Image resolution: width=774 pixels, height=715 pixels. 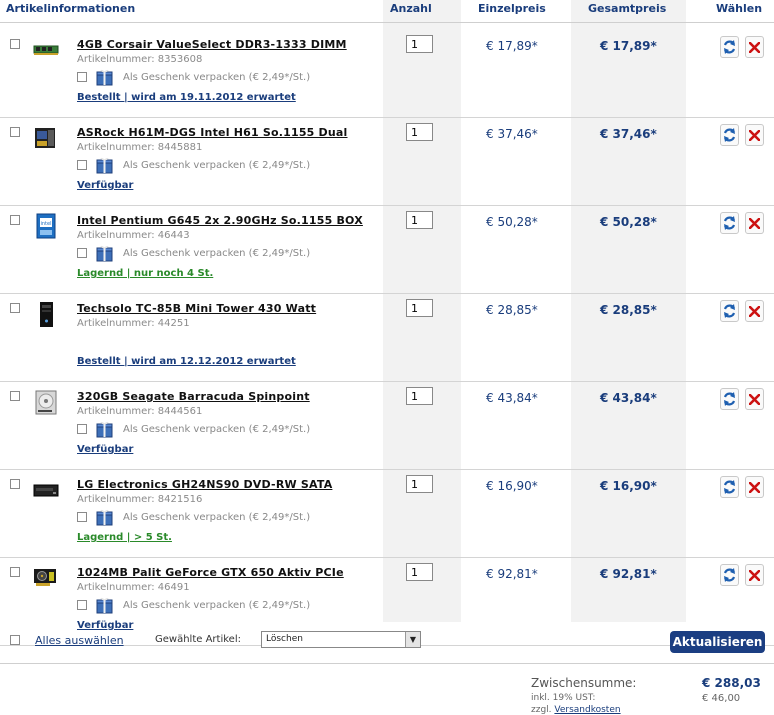 What do you see at coordinates (140, 147) in the screenshot?
I see `item-article-number: Artikelnummer: 8445881` at bounding box center [140, 147].